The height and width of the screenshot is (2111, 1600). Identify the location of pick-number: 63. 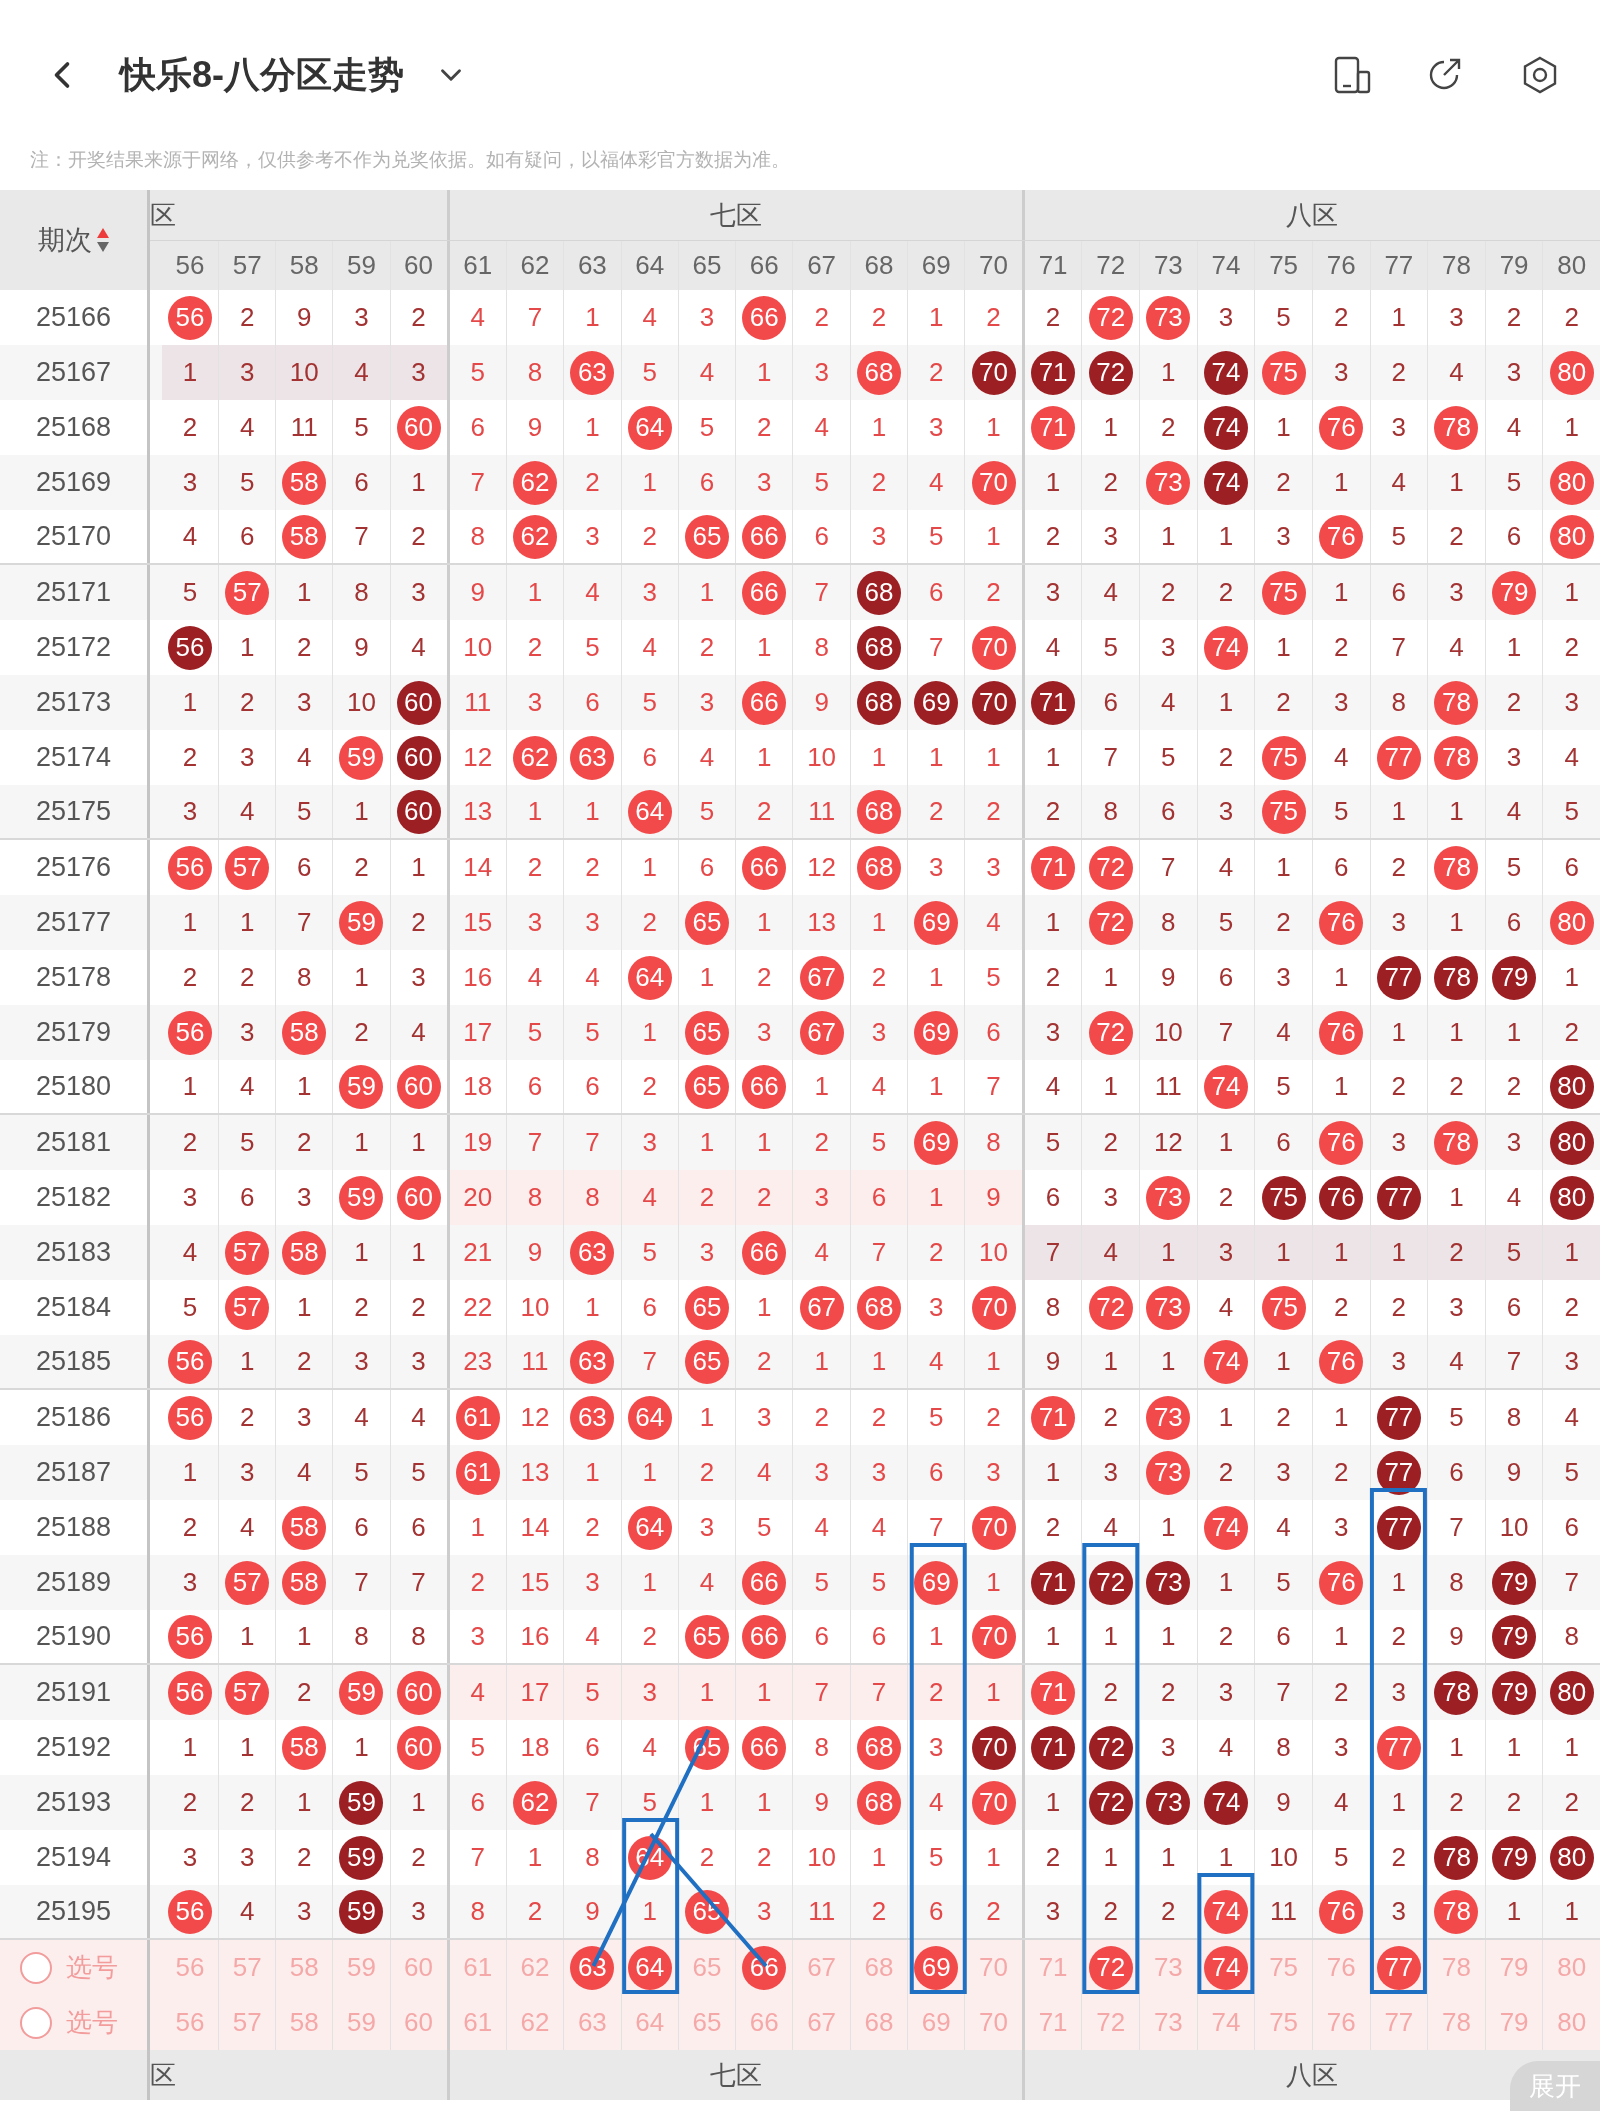
(592, 2022).